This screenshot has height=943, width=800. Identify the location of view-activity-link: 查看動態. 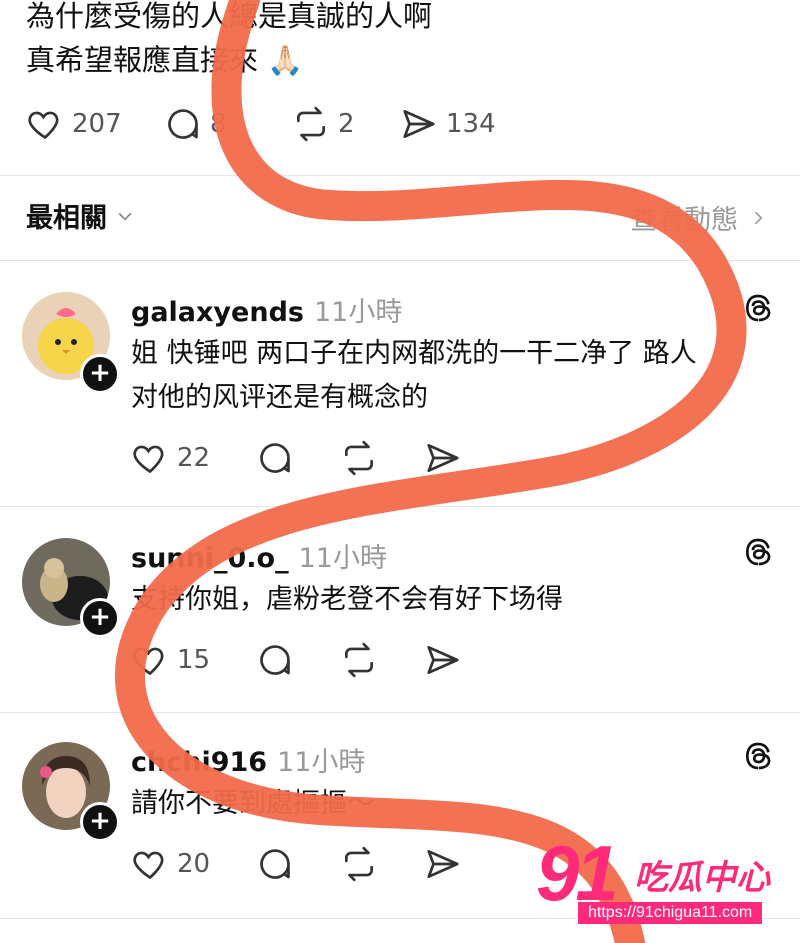
(699, 217).